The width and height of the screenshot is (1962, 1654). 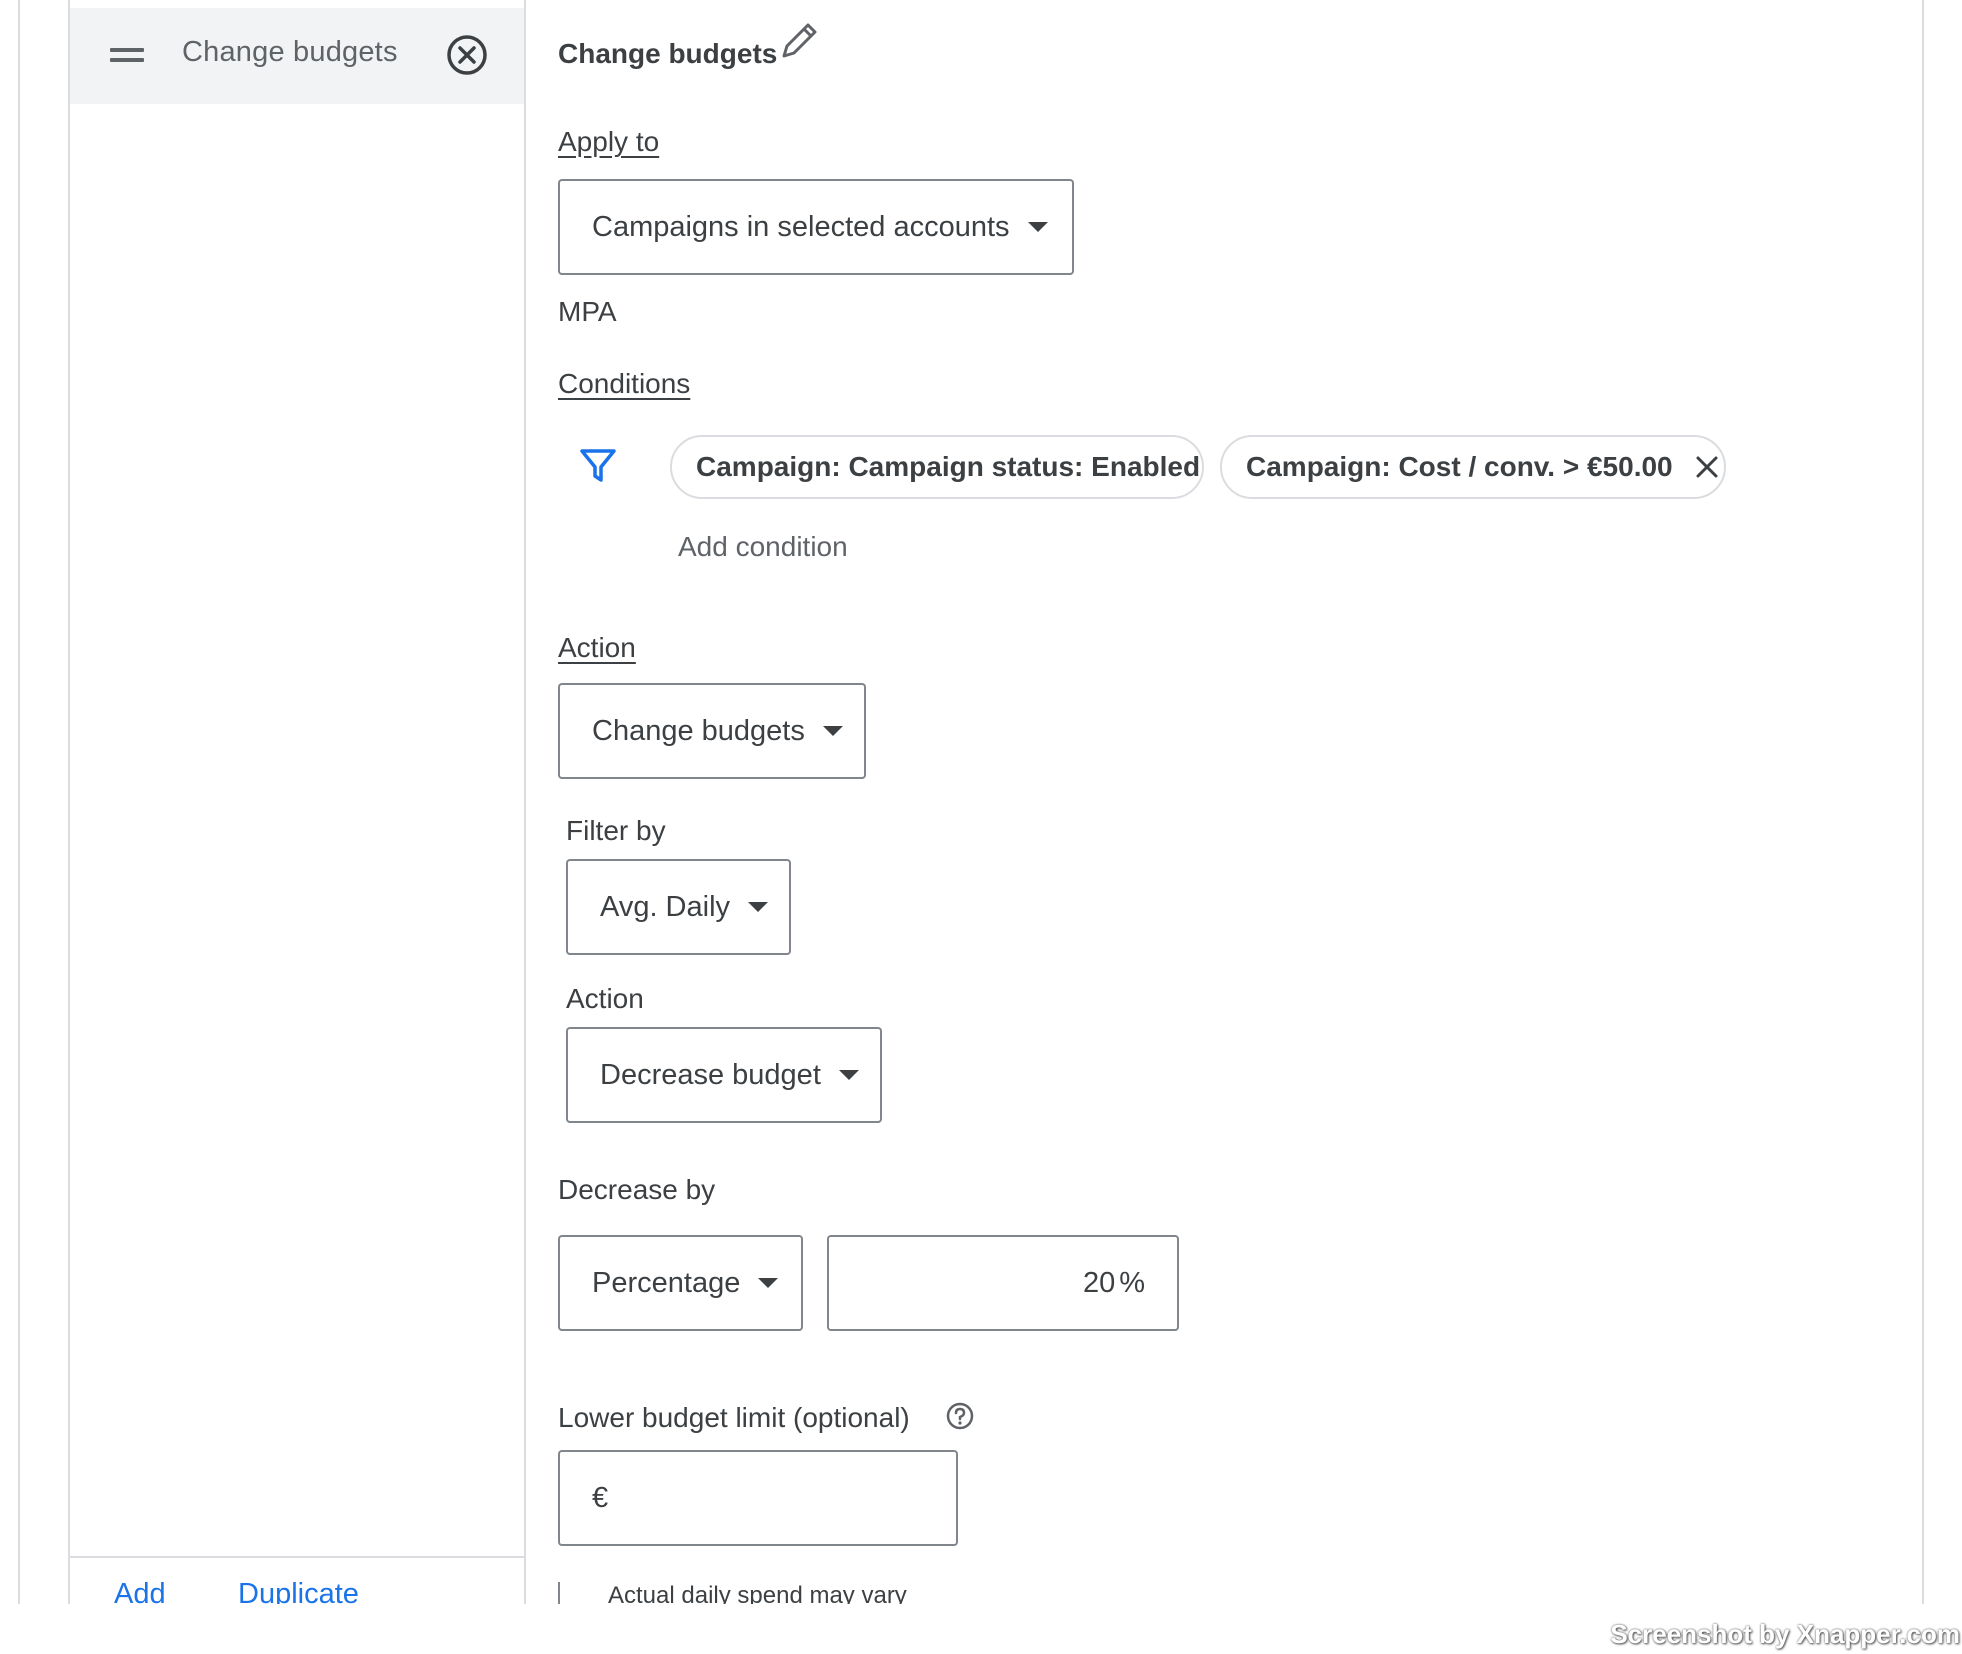 I want to click on drag-handle-icon, so click(x=127, y=55).